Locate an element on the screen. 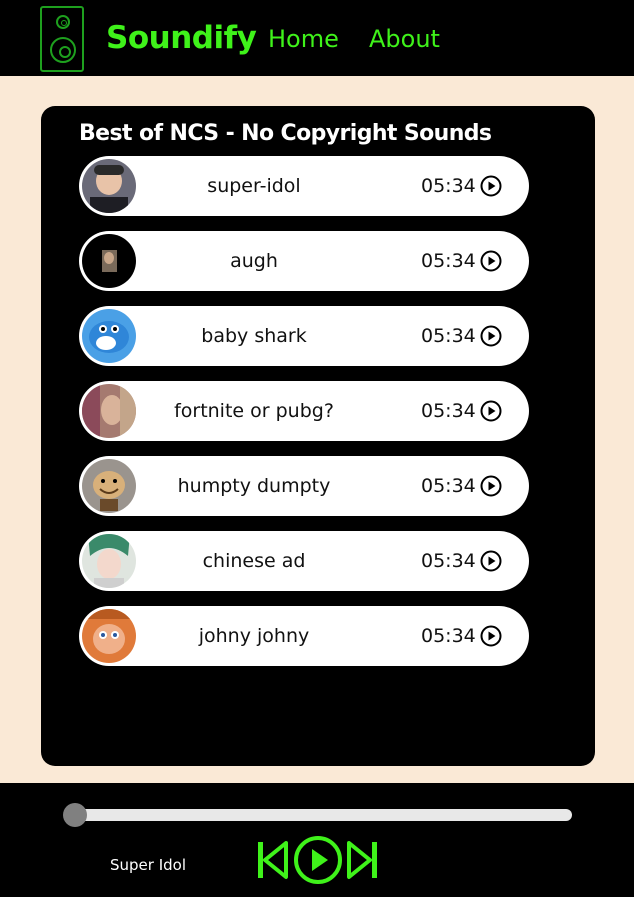 This screenshot has height=897, width=634. navbar: Soundify Home About is located at coordinates (317, 38).